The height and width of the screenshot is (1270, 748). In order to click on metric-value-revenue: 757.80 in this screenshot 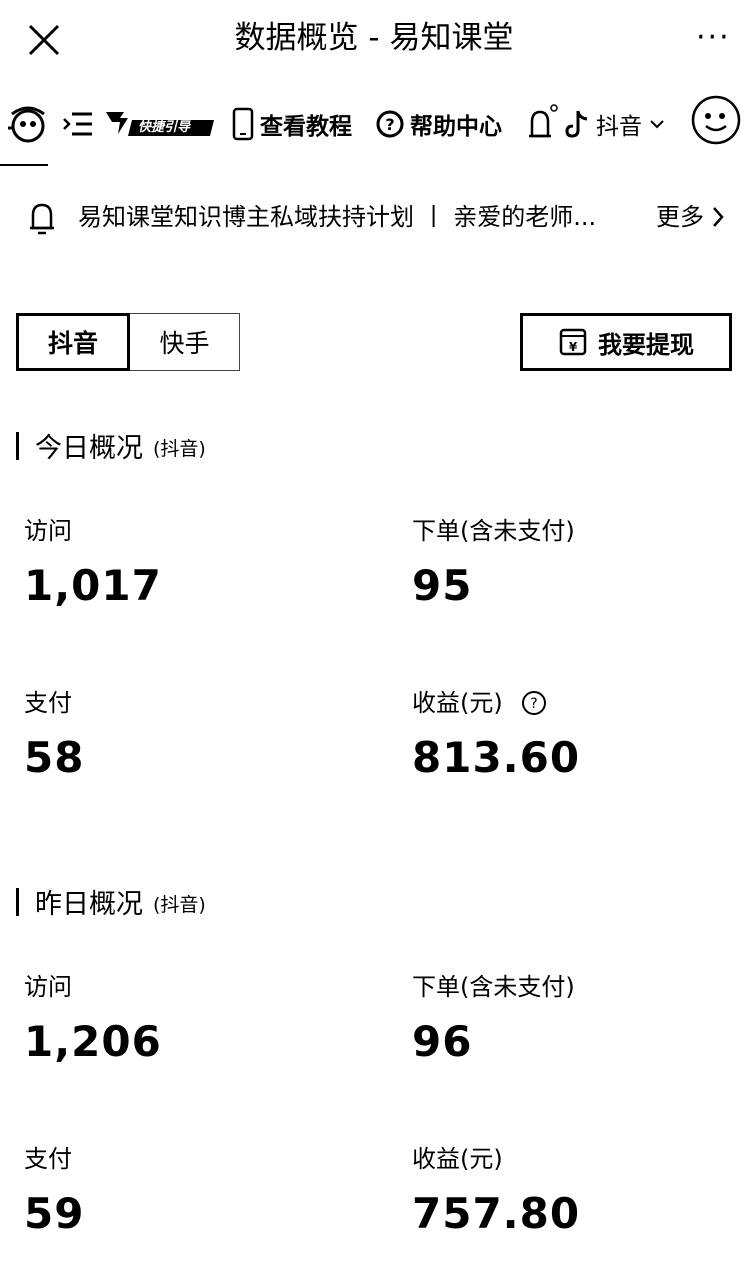, I will do `click(496, 1213)`.